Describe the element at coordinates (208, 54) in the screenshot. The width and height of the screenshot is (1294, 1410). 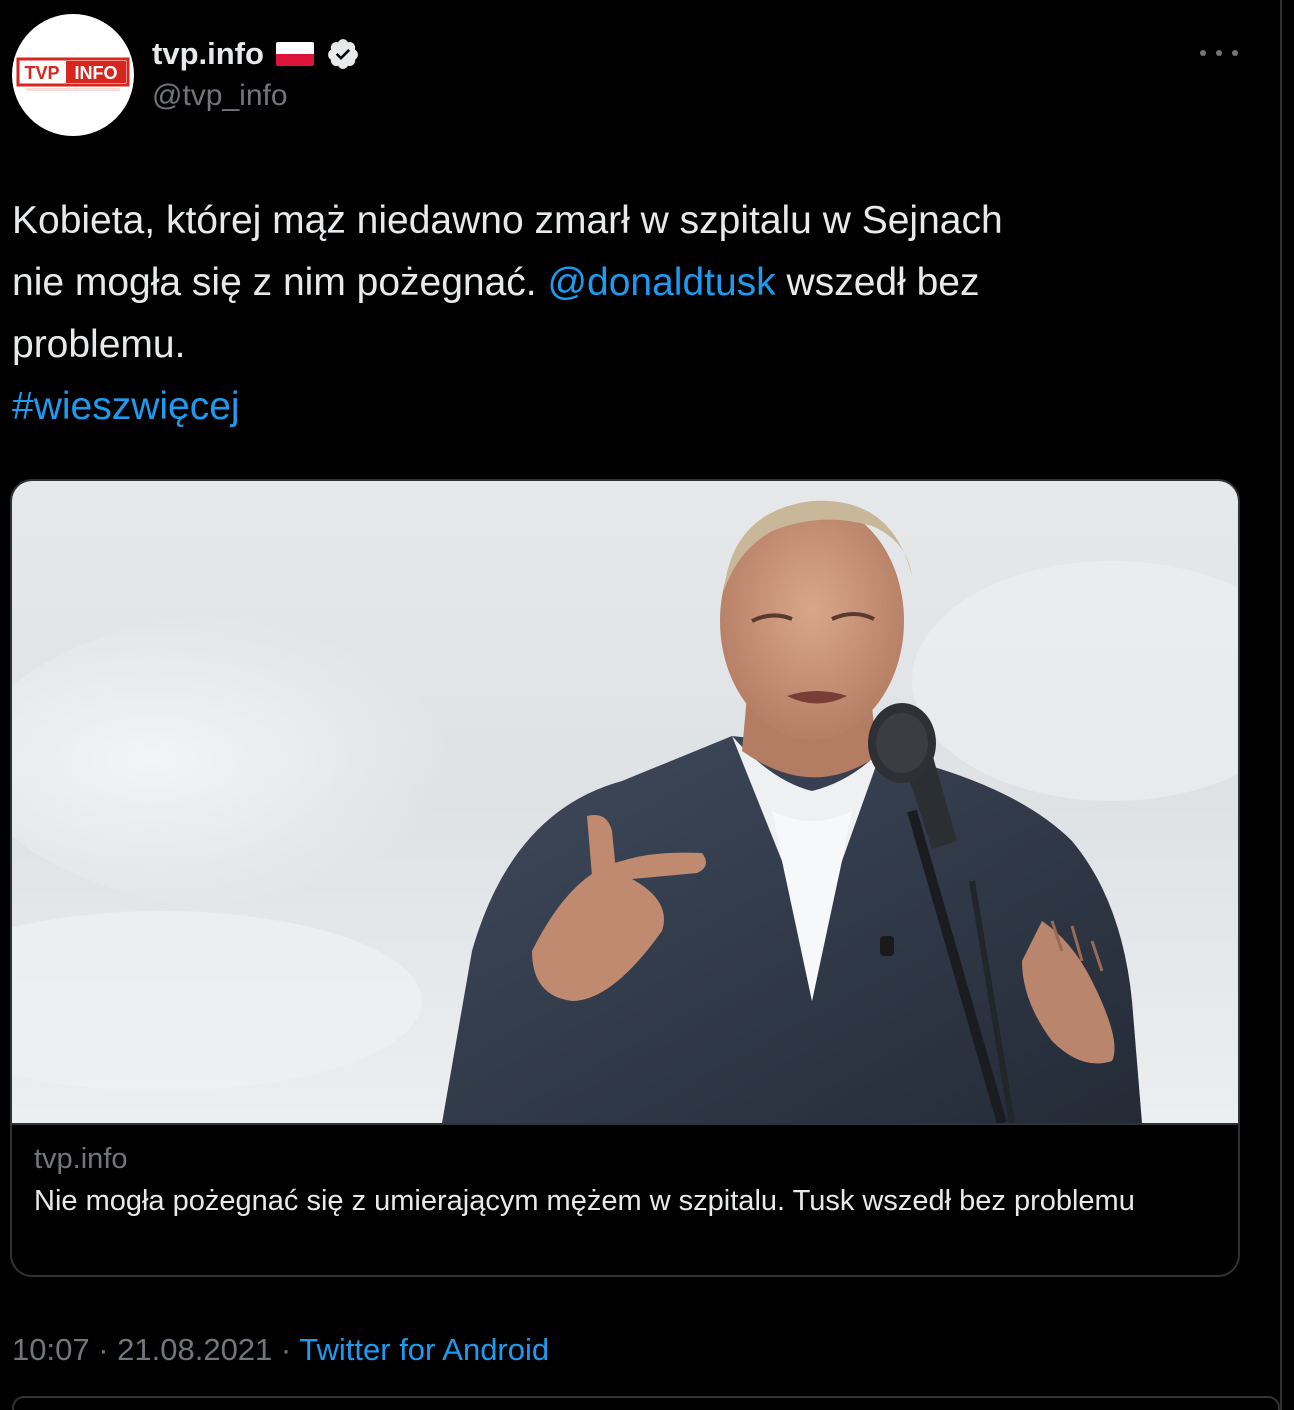
I see `display-name: tvp.info` at that location.